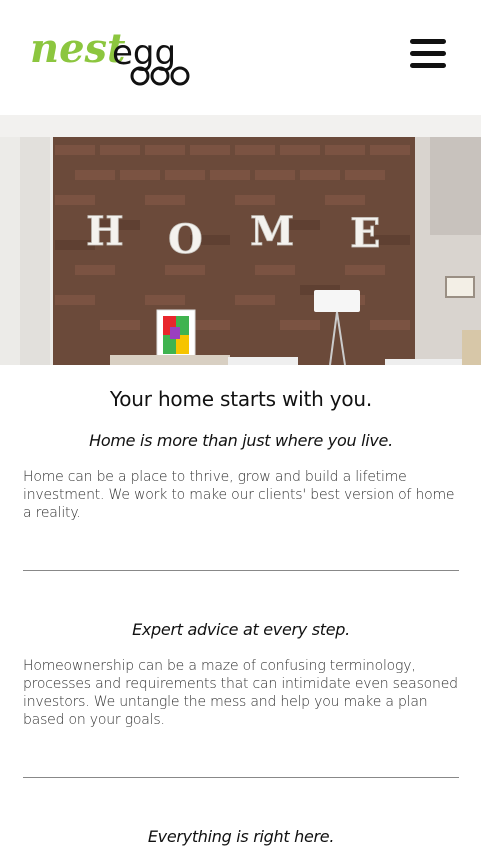 The height and width of the screenshot is (868, 481). What do you see at coordinates (240, 57) in the screenshot?
I see `site-header: nest egg` at bounding box center [240, 57].